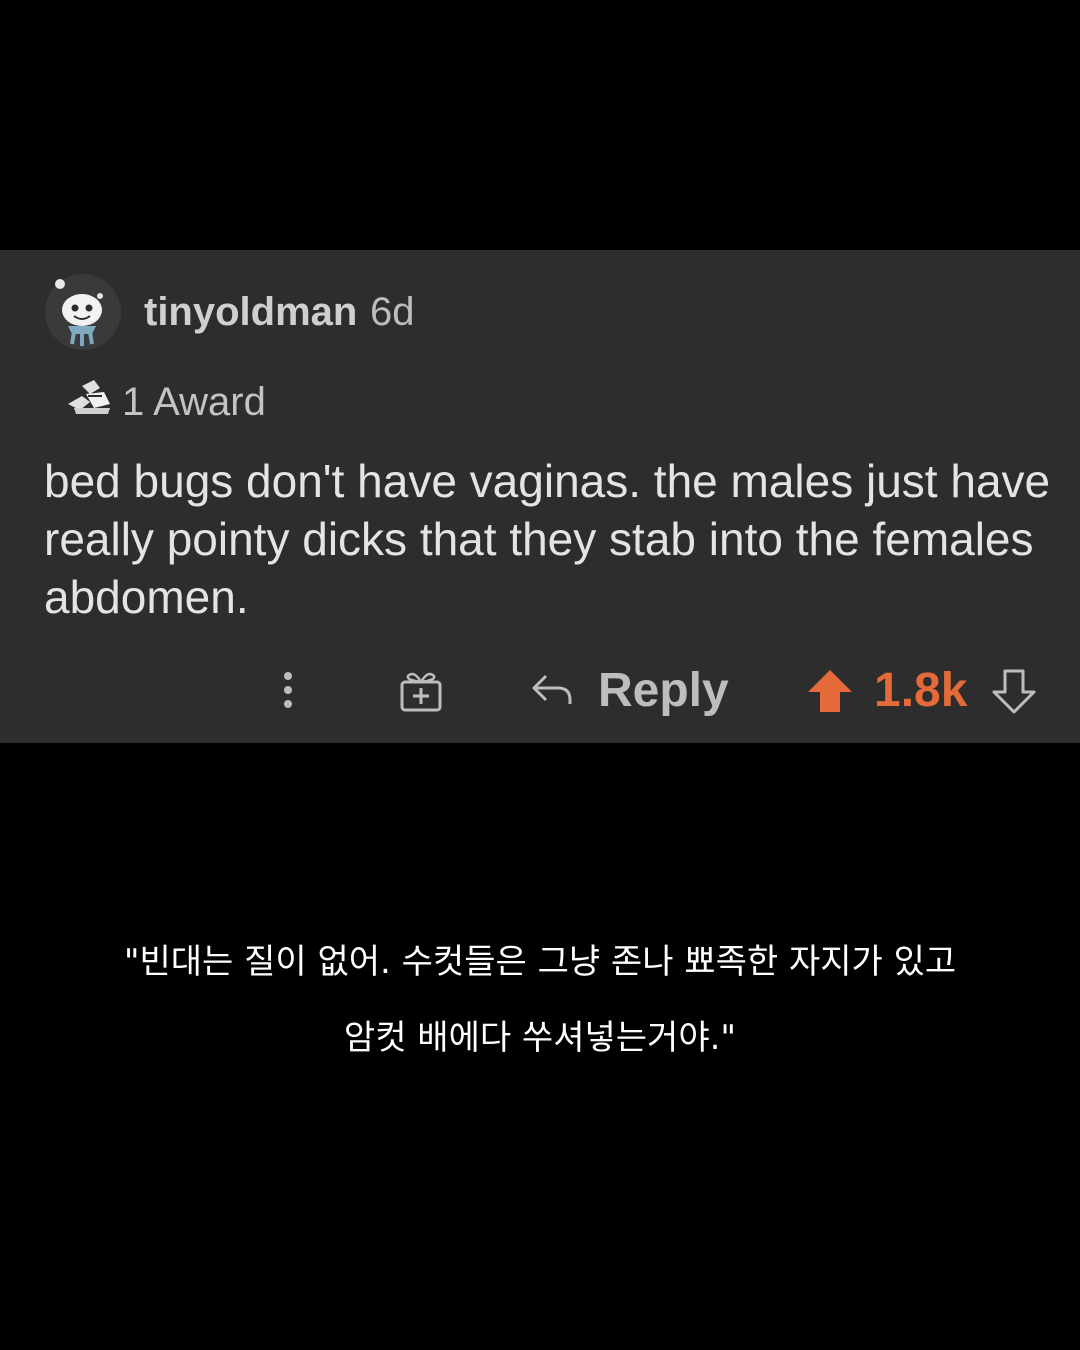 The height and width of the screenshot is (1350, 1080). I want to click on caption-line-1: "빈대는 질이 없어. 수컷들은 그냥 존나 뾰족한 자지가 있고, so click(540, 962).